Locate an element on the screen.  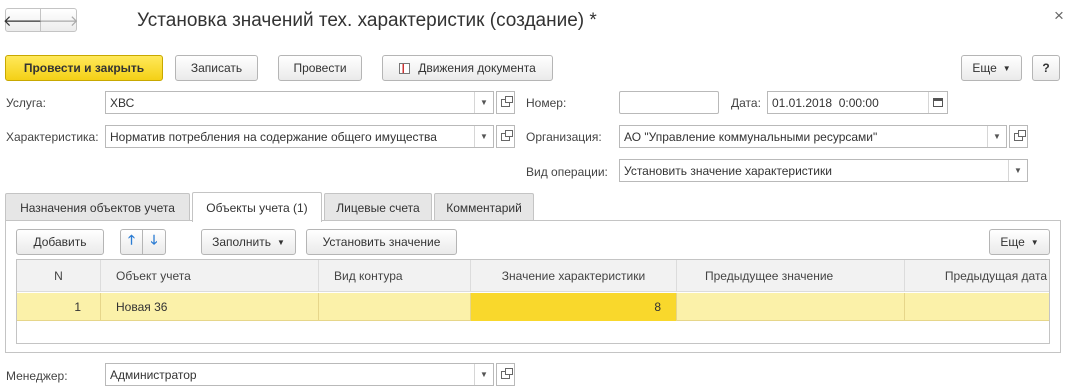
post-and-close-button: Провести и закрыть is located at coordinates (84, 68).